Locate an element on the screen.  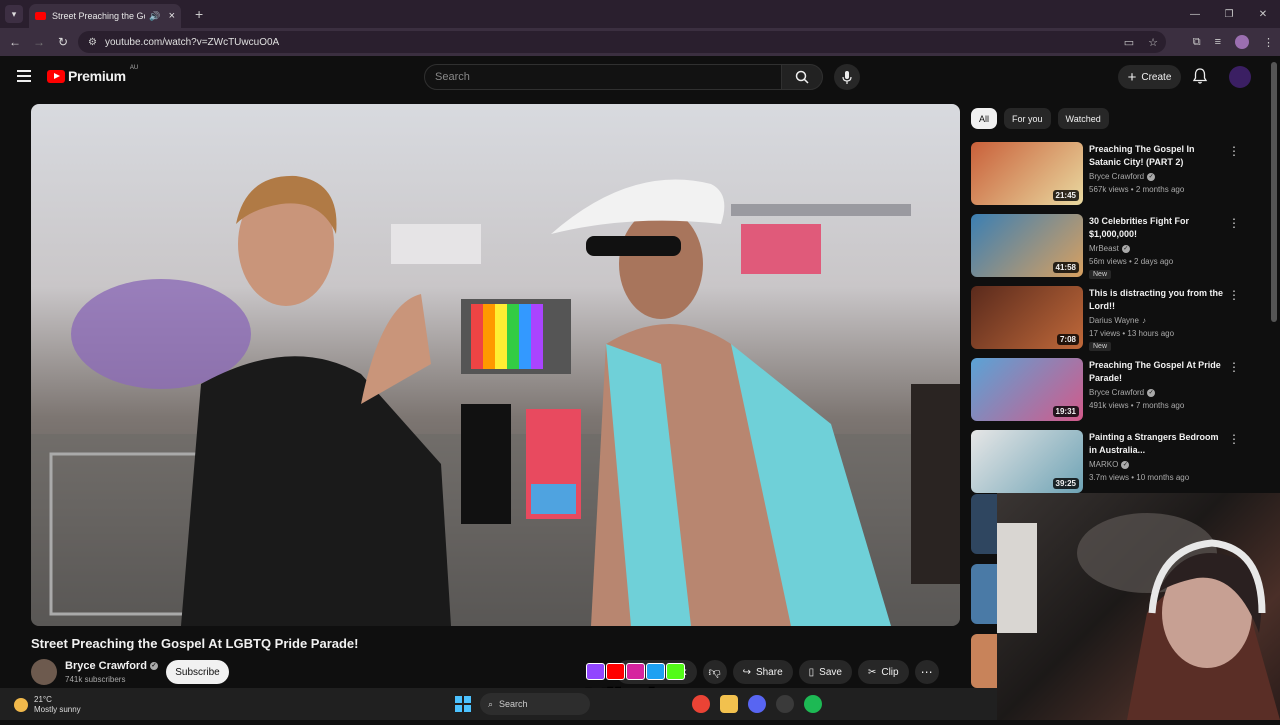
browser-menu-icon: ⋮ is located at coordinates (1268, 42).